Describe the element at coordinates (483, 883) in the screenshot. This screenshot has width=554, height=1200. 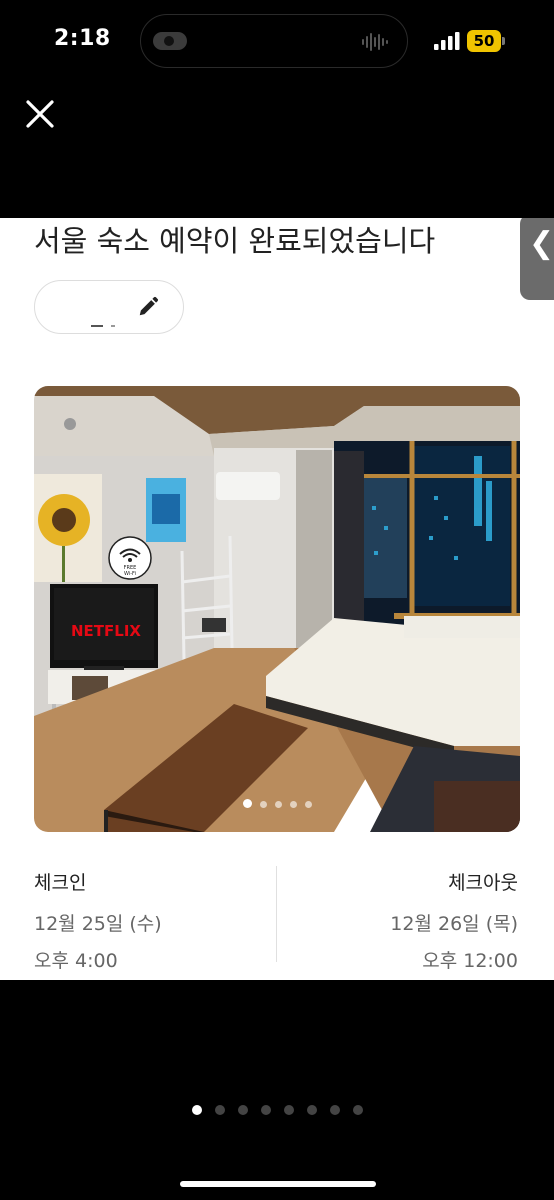
I see `checkout-label: 체크아웃` at that location.